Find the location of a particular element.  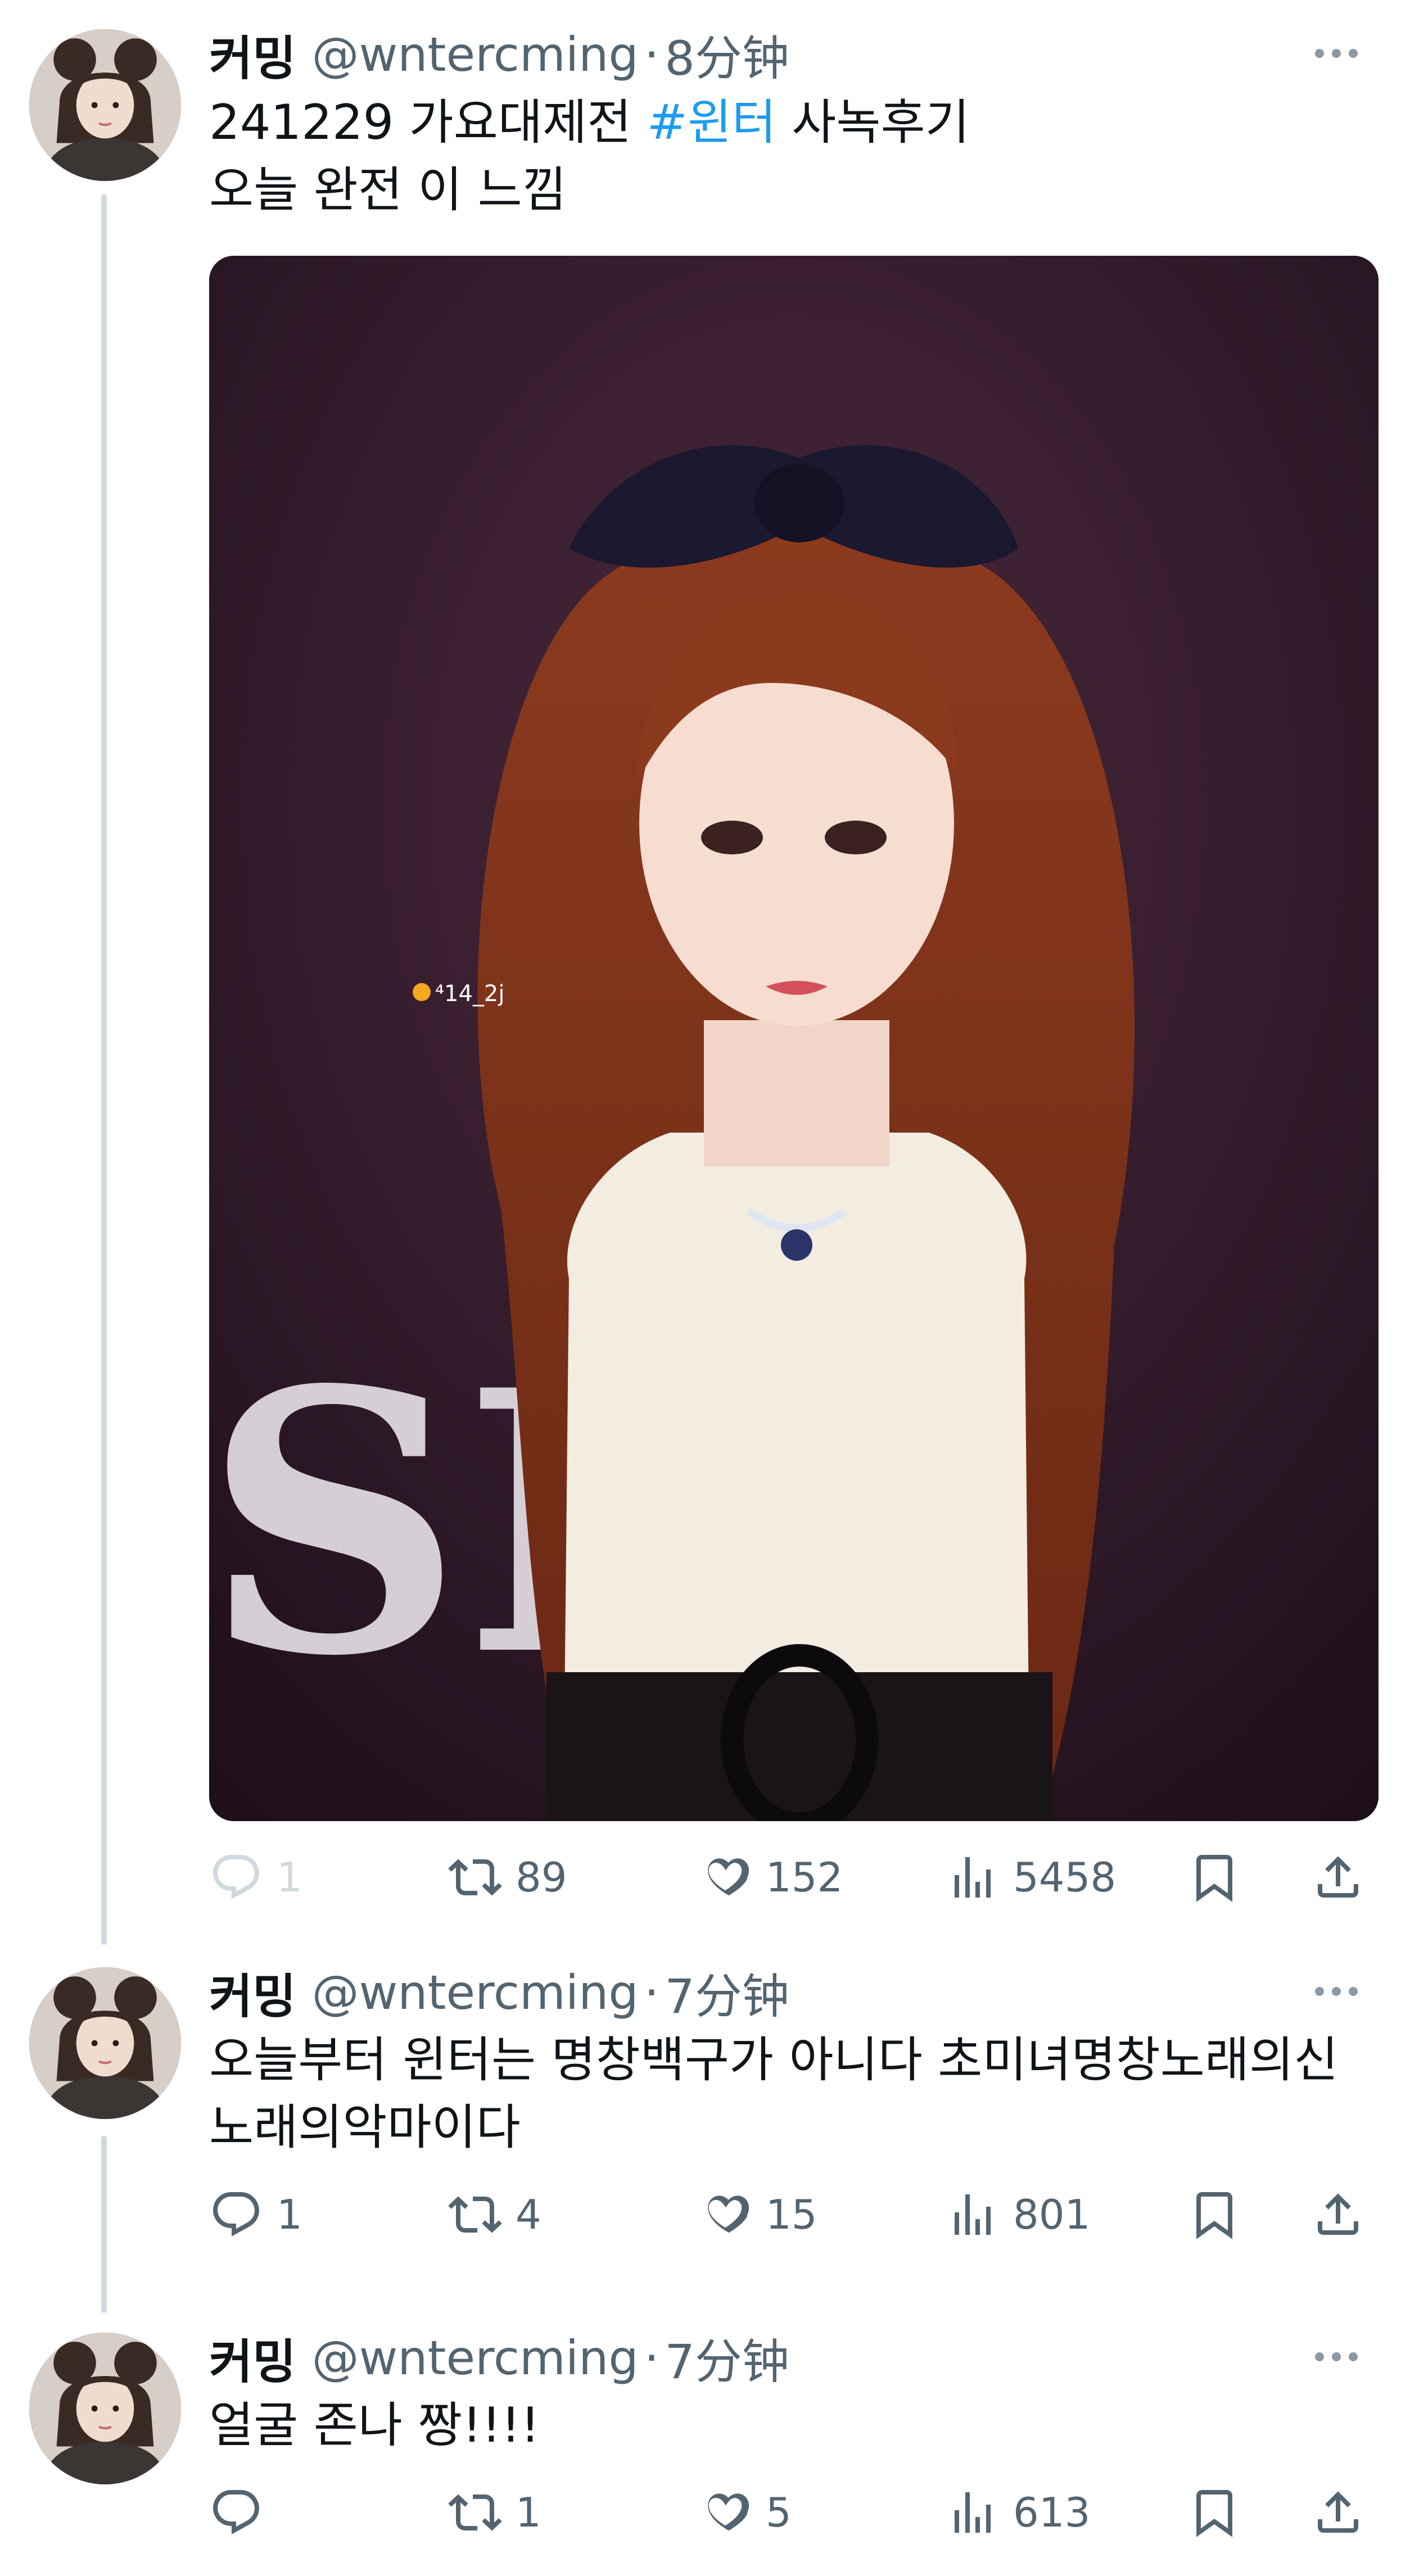

views-button: 613 is located at coordinates (1018, 2513).